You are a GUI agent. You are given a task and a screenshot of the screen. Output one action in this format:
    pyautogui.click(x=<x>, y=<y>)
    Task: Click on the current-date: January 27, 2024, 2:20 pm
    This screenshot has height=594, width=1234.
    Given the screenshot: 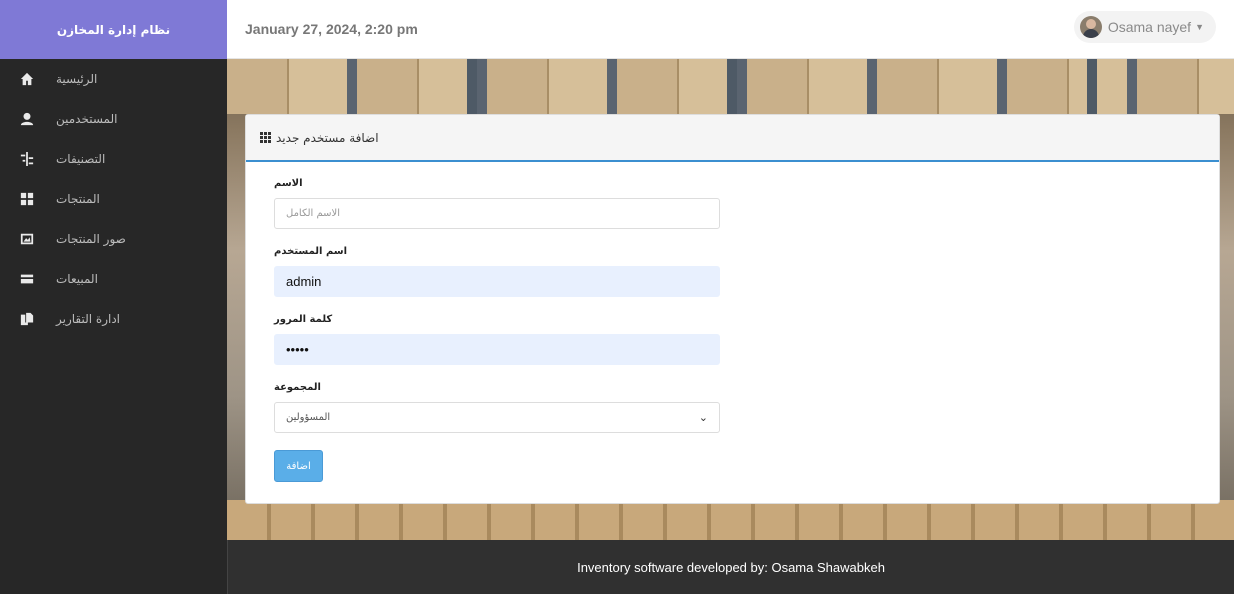 What is the action you would take?
    pyautogui.click(x=331, y=29)
    